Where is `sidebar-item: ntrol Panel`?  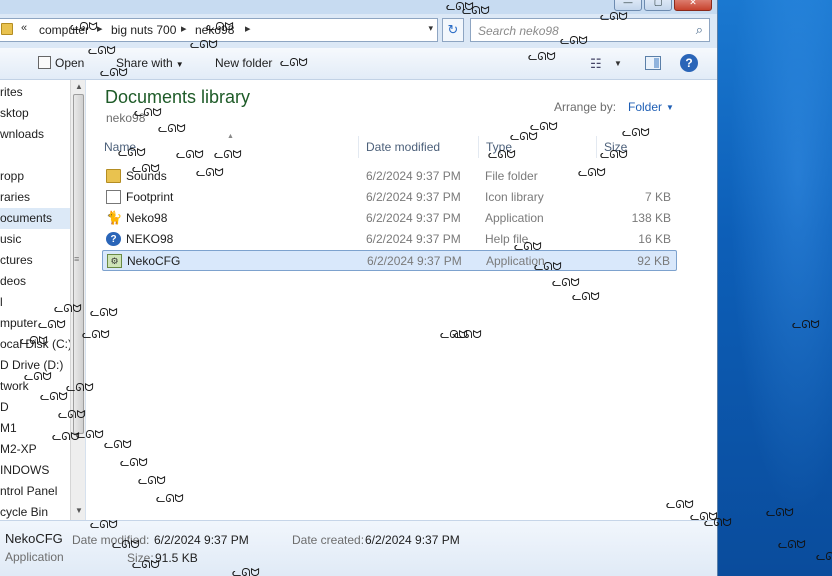
sidebar-item: ntrol Panel is located at coordinates (35, 491).